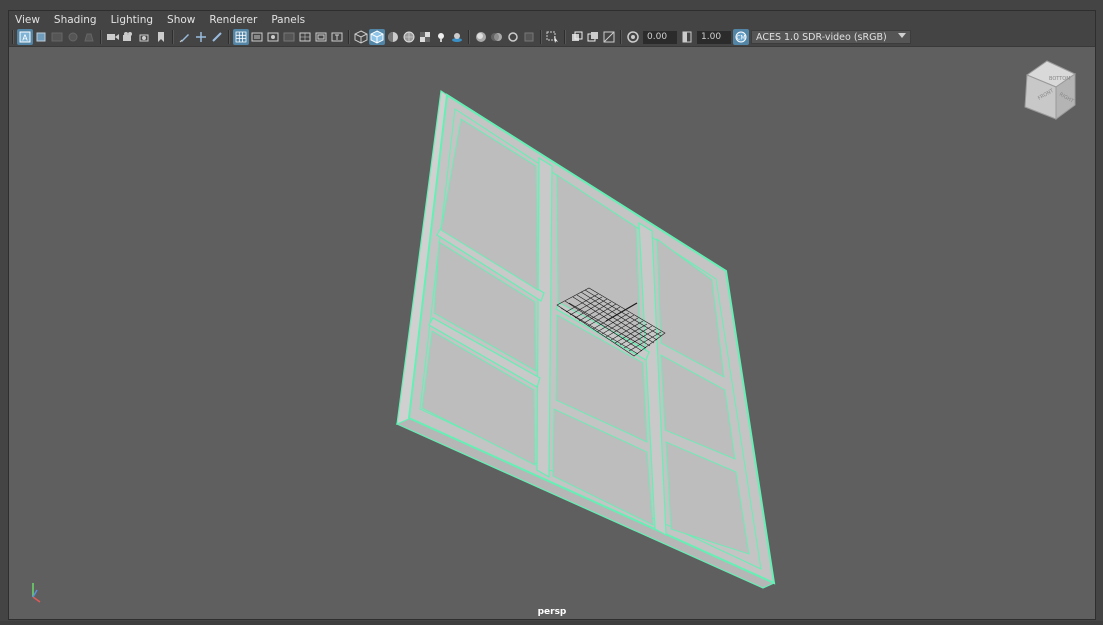  I want to click on view-cube-bottom-label: BOTTOM, so click(1060, 79).